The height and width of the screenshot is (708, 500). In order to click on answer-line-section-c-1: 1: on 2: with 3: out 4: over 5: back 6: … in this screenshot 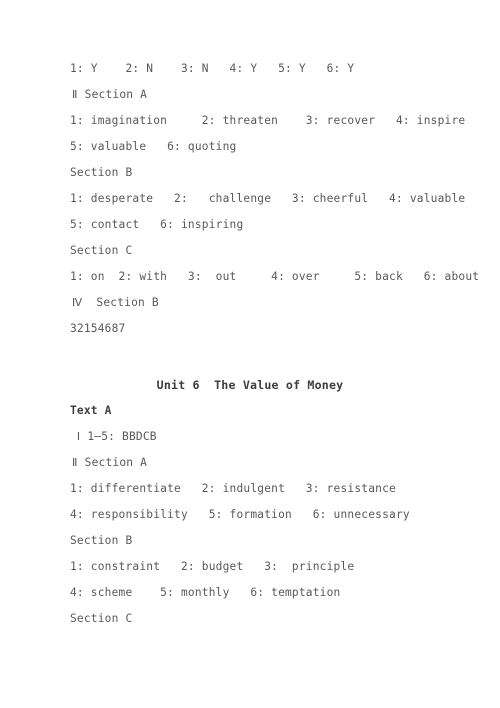, I will do `click(275, 276)`.